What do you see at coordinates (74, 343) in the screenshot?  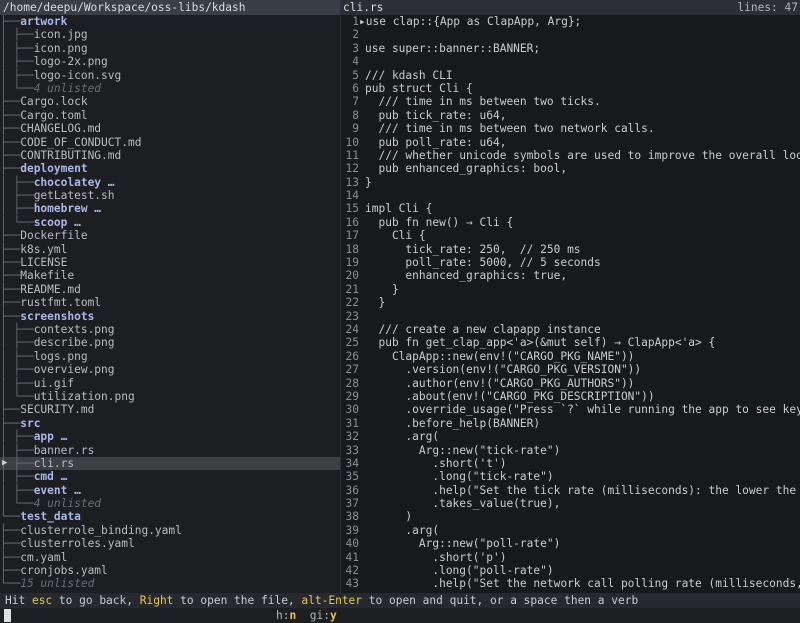 I see `tree-item-name: describe.png` at bounding box center [74, 343].